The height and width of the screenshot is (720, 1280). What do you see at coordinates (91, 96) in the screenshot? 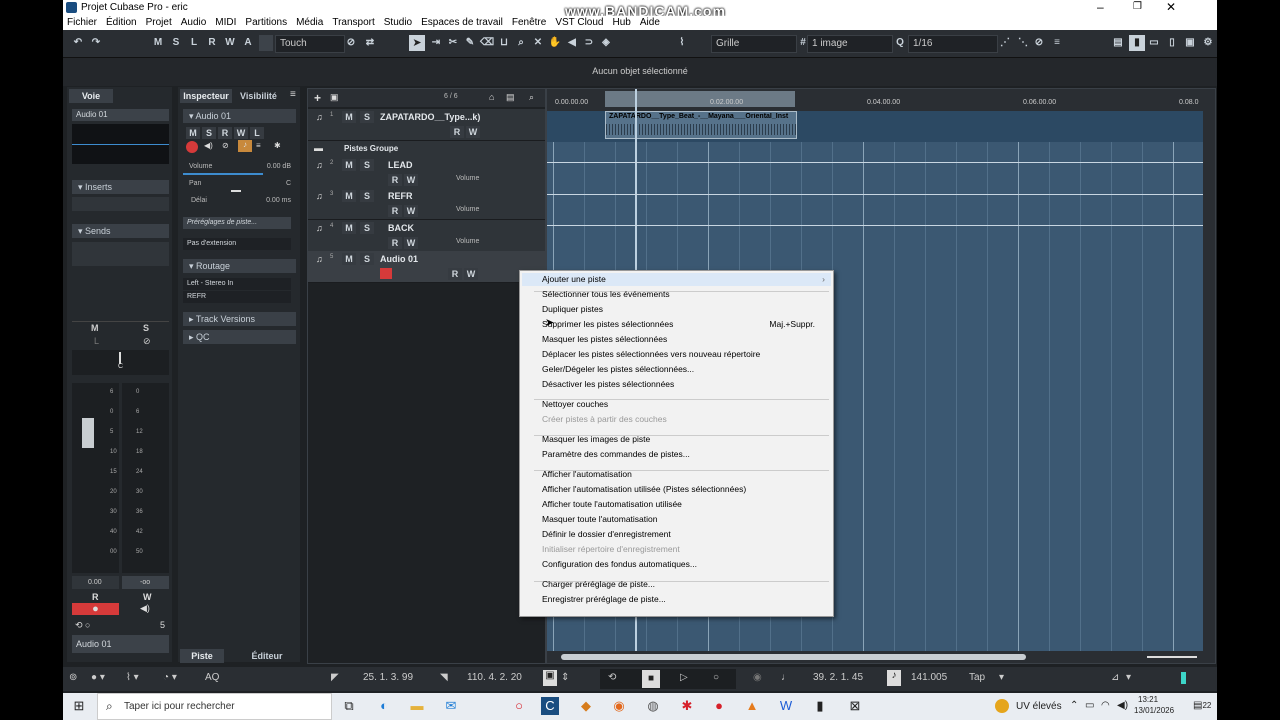
I see `tab-voie: Voie` at bounding box center [91, 96].